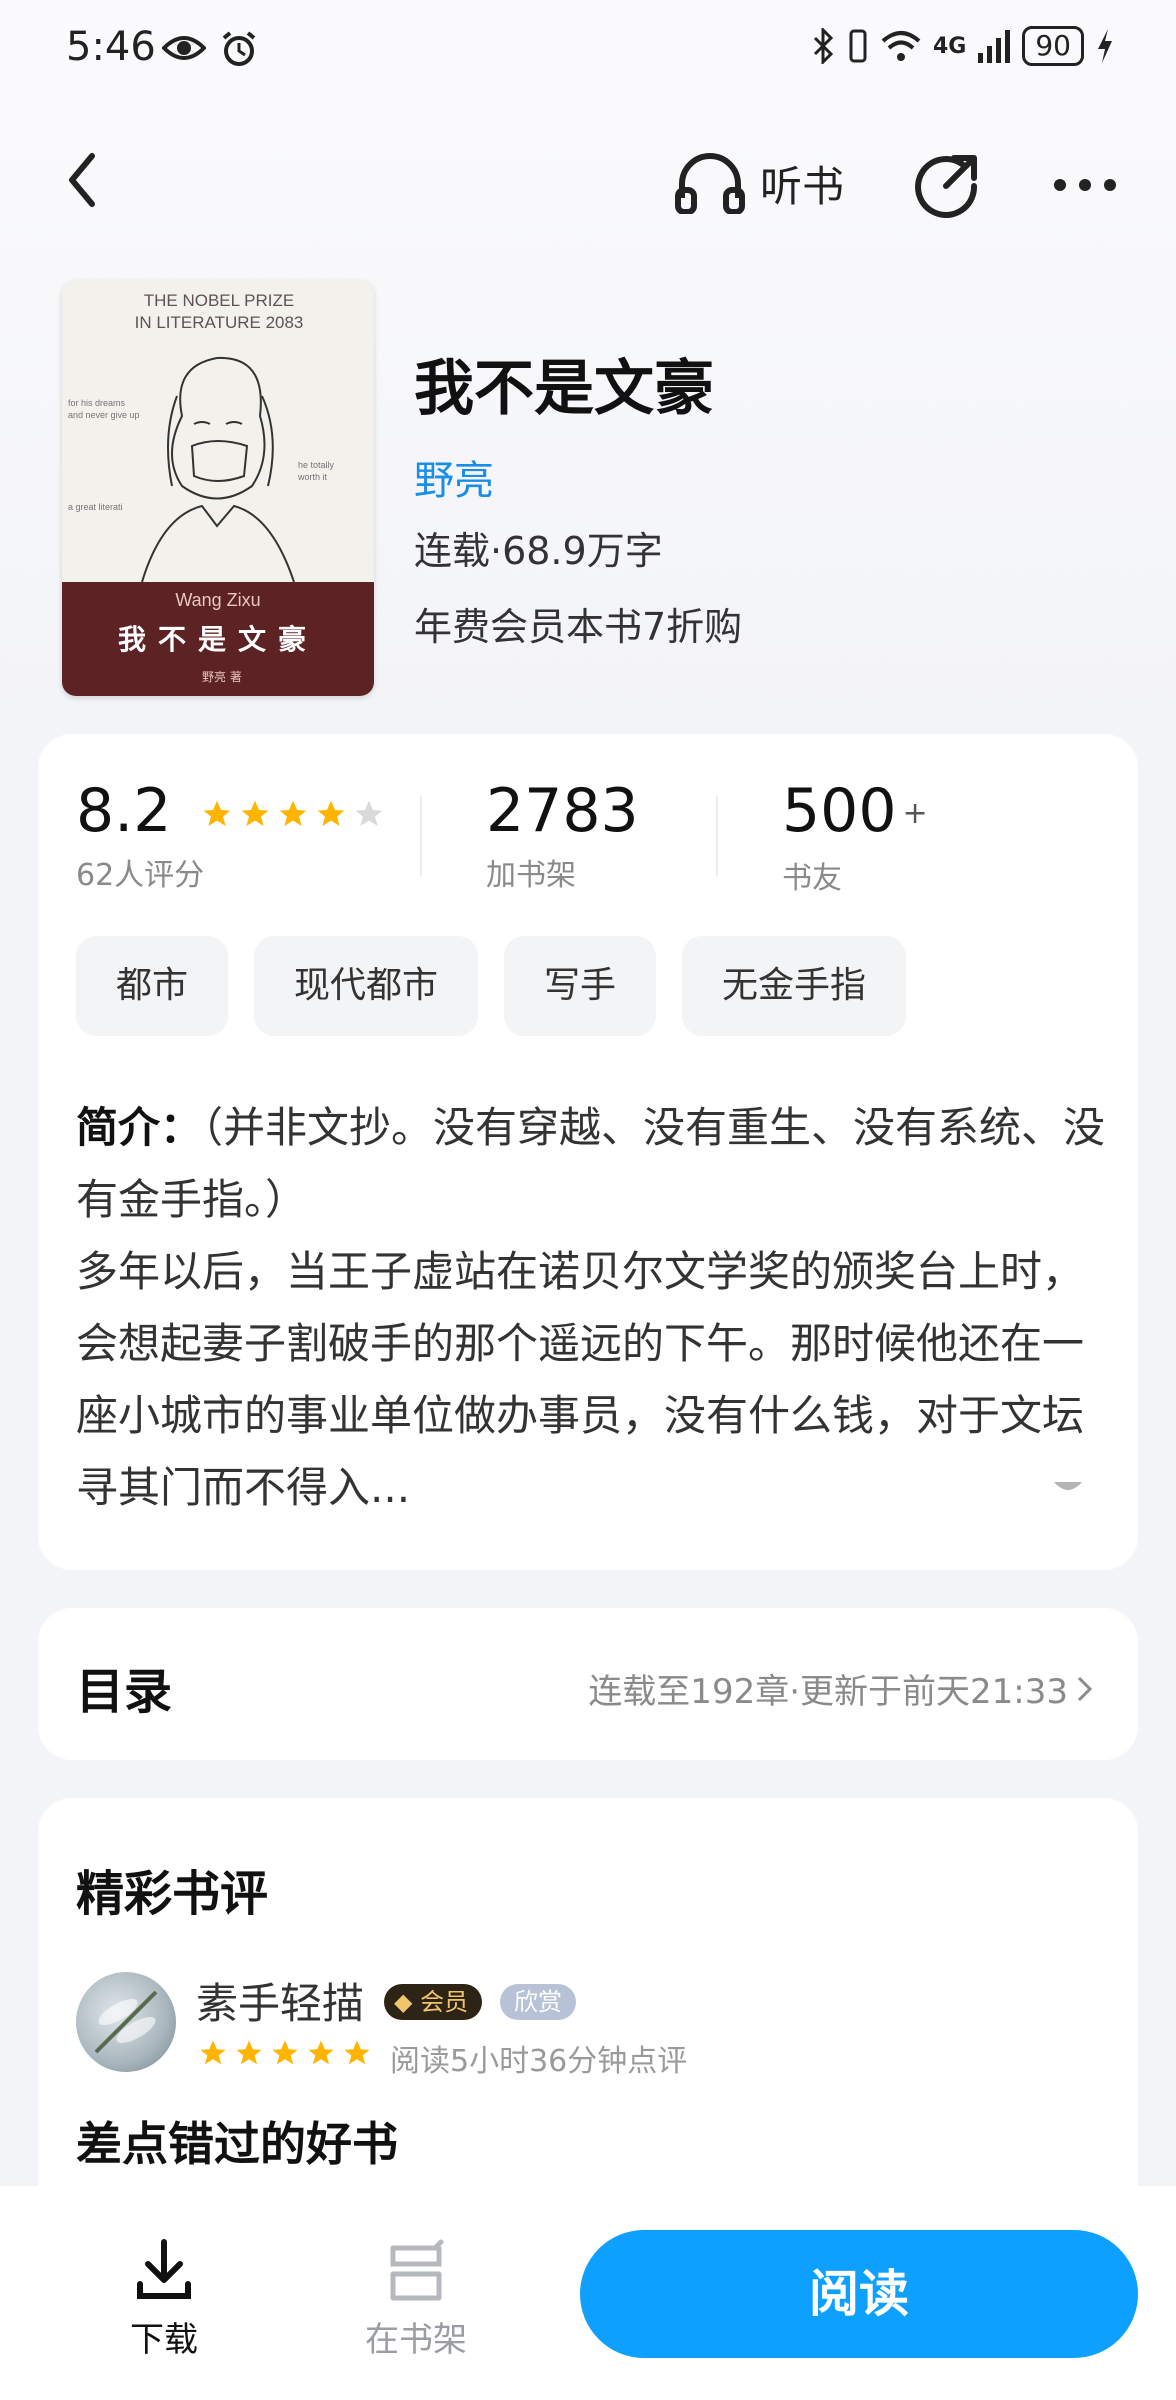 The width and height of the screenshot is (1176, 2400). What do you see at coordinates (794, 986) in the screenshot?
I see `tag-item: 无金手指` at bounding box center [794, 986].